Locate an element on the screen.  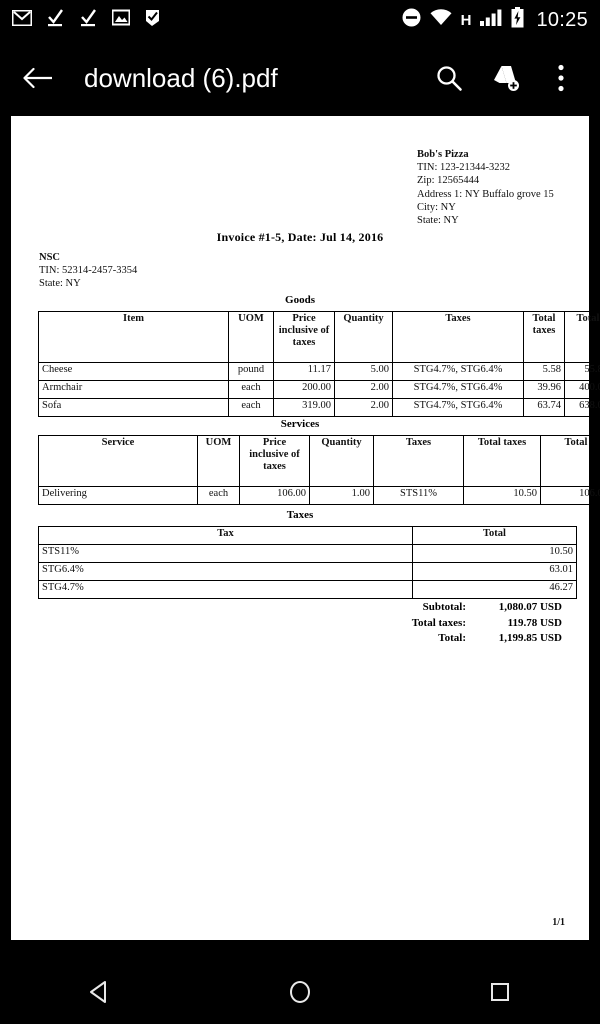
table-row: STS11% 10.50 is located at coordinates (307, 553).